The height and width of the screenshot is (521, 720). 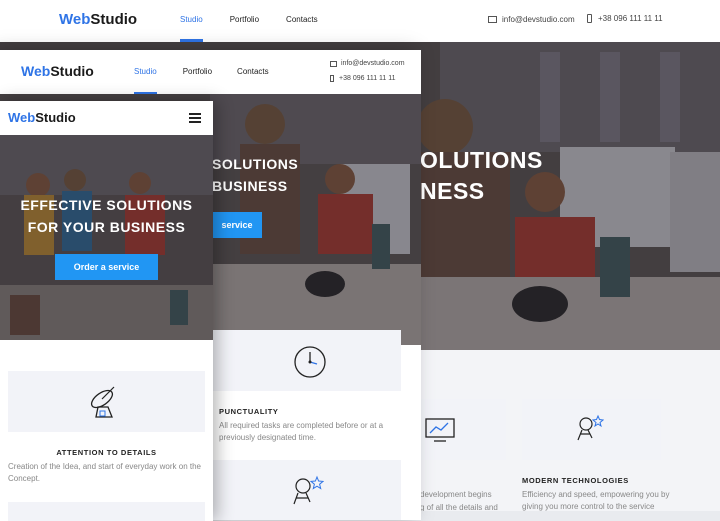 I want to click on tablet-logo: WebStudio, so click(x=57, y=71).